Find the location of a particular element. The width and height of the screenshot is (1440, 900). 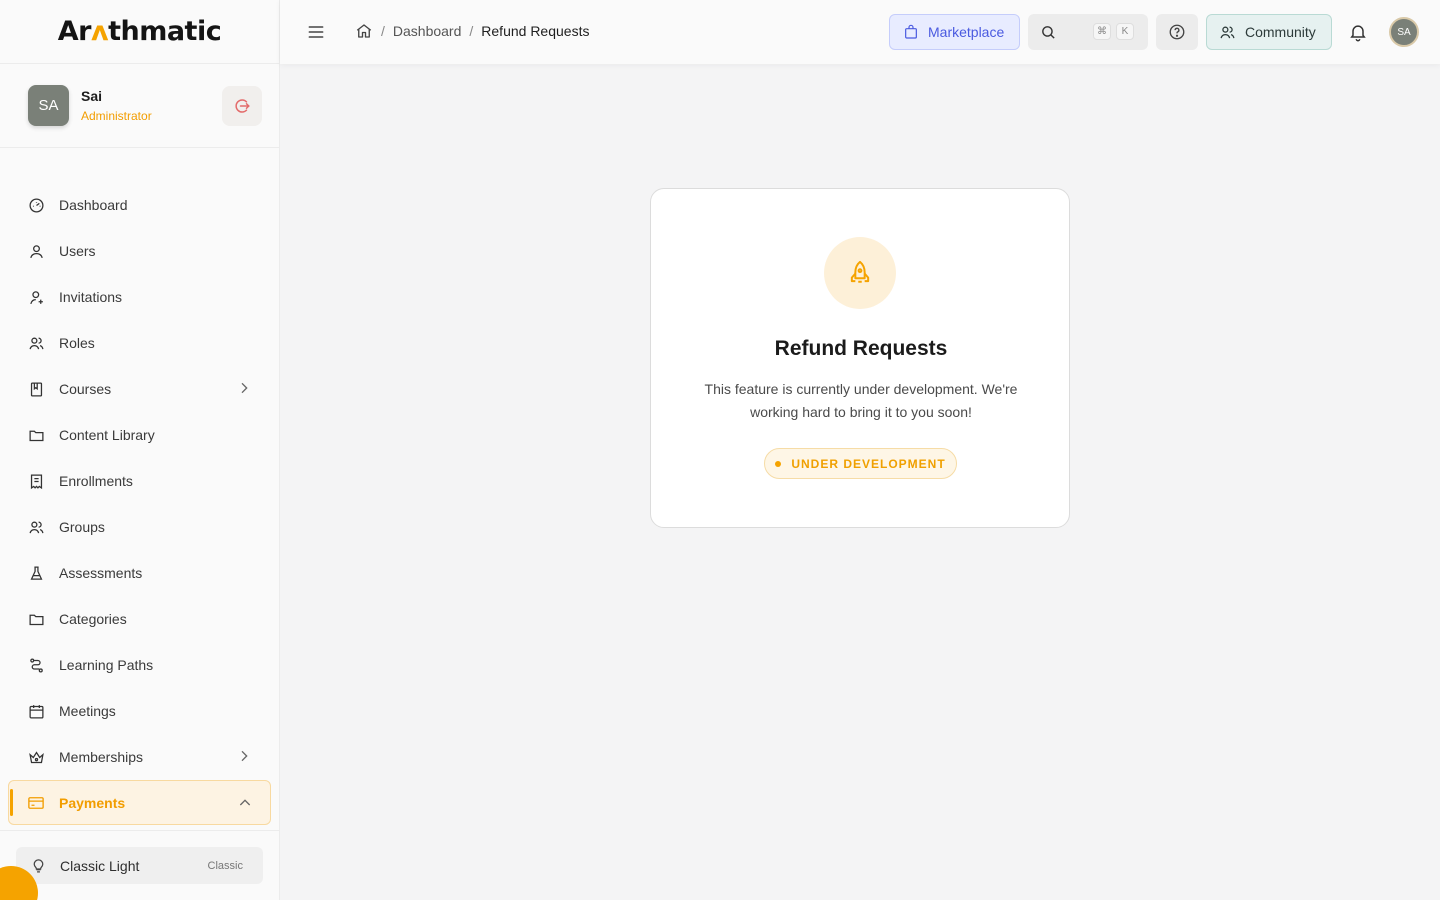

logo-area: Arʌthmatic is located at coordinates (139, 32).